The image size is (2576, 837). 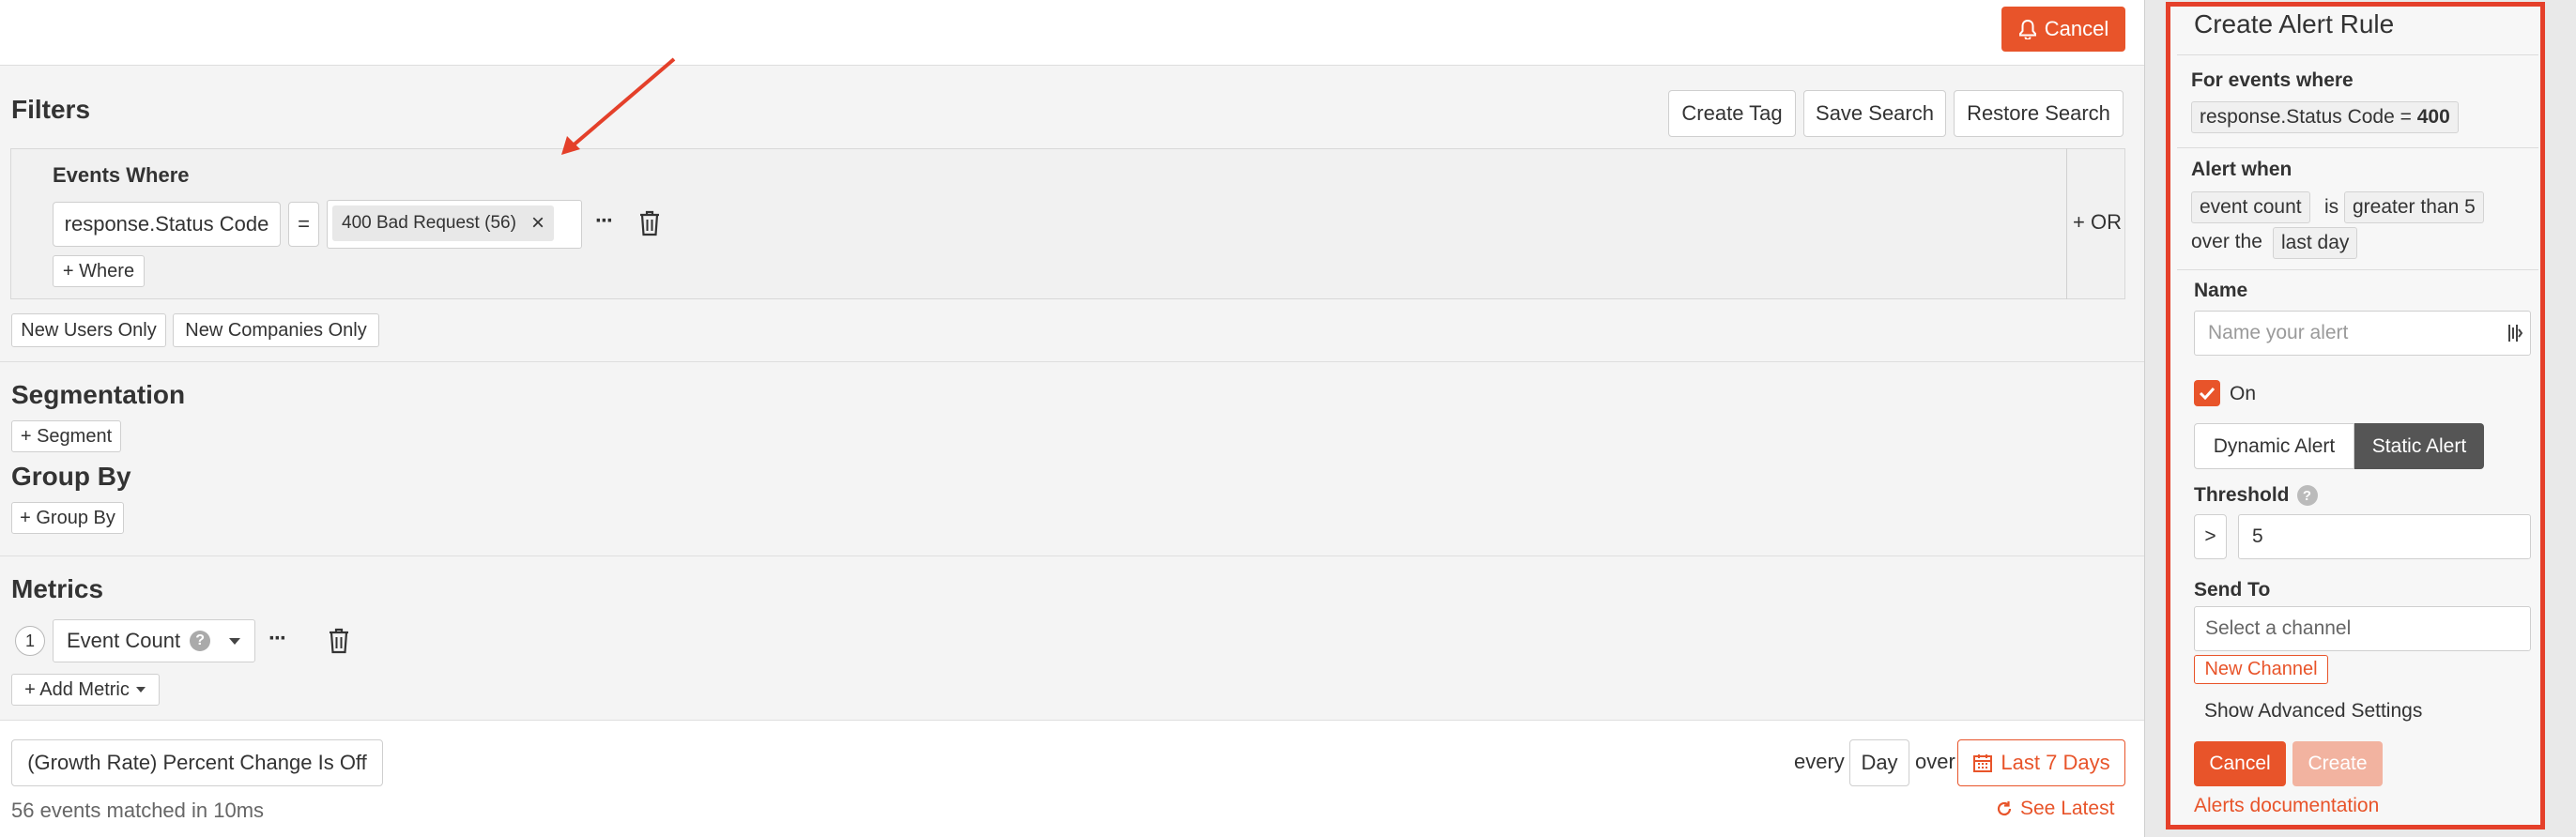 What do you see at coordinates (2077, 28) in the screenshot?
I see `top-cancel-label: Cancel` at bounding box center [2077, 28].